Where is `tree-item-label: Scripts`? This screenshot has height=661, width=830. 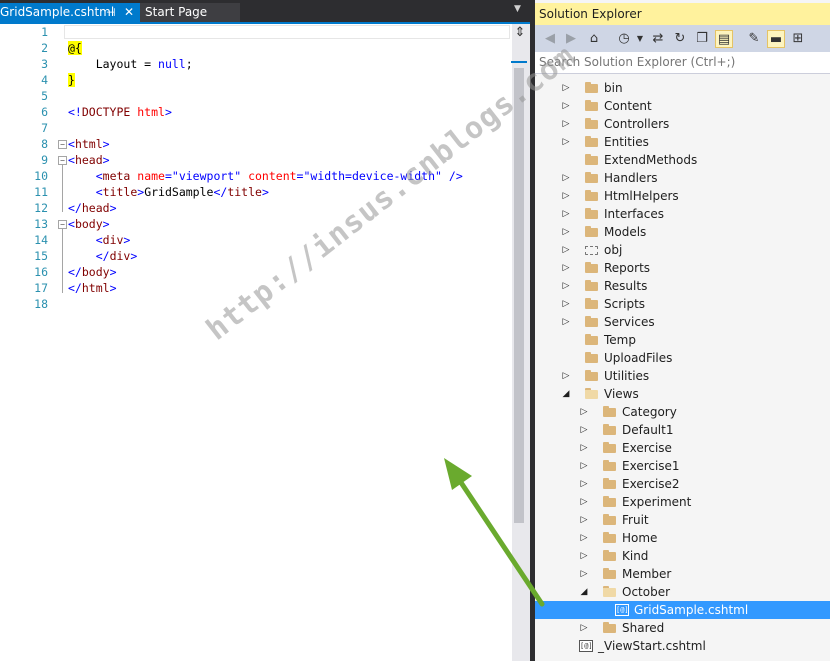 tree-item-label: Scripts is located at coordinates (625, 304).